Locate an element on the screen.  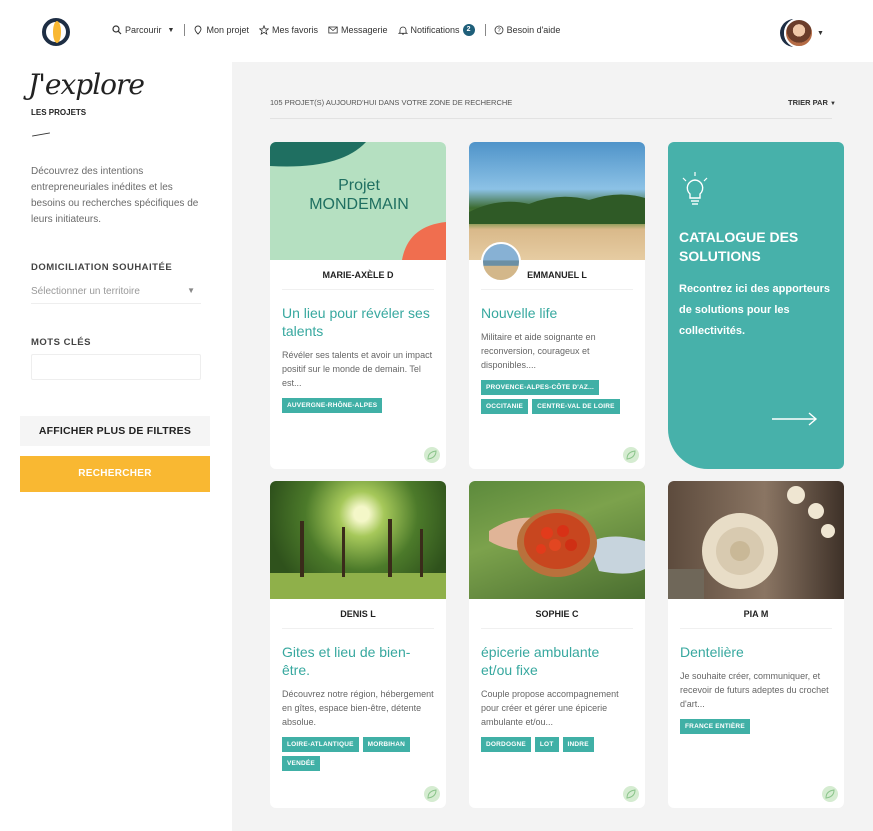
location-select: Sélectionner un territoire ▼ is located at coordinates (116, 293).